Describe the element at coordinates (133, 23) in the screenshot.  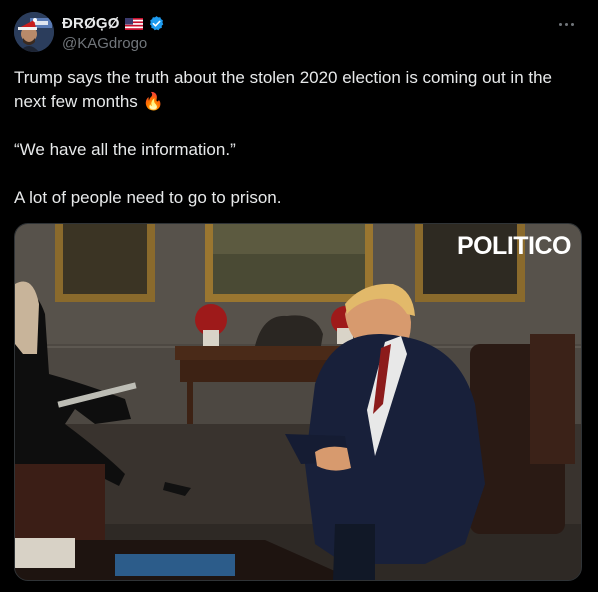
I see `us-flag-icon` at that location.